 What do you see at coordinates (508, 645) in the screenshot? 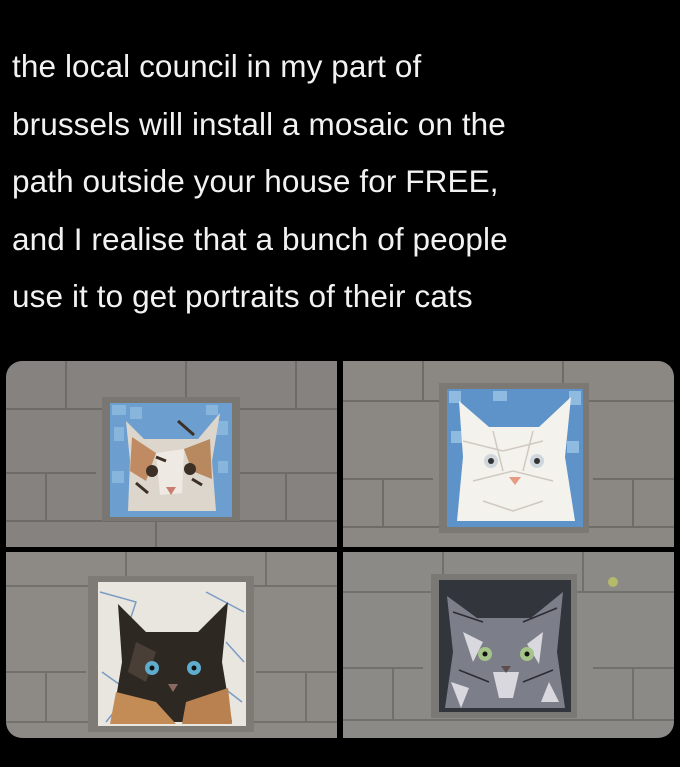
I see `photo-grey-fluffy-cat-mosaic` at bounding box center [508, 645].